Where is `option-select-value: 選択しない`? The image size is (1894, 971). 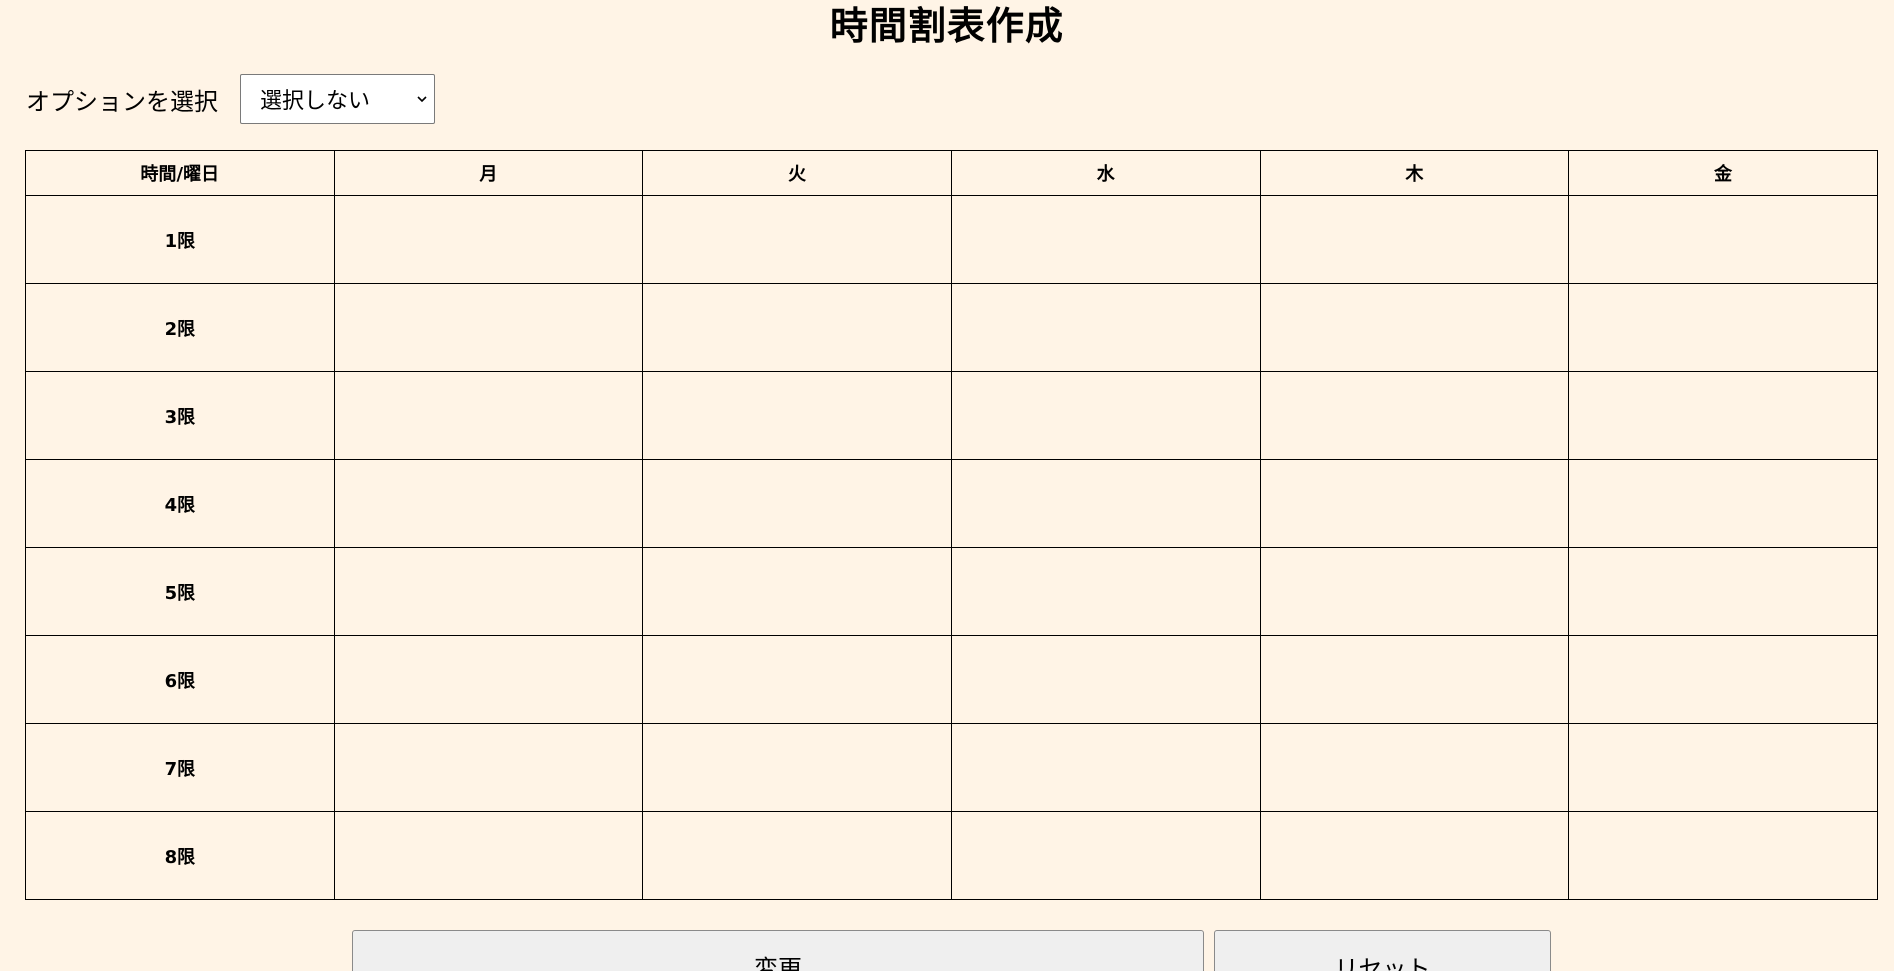
option-select-value: 選択しない is located at coordinates (315, 101).